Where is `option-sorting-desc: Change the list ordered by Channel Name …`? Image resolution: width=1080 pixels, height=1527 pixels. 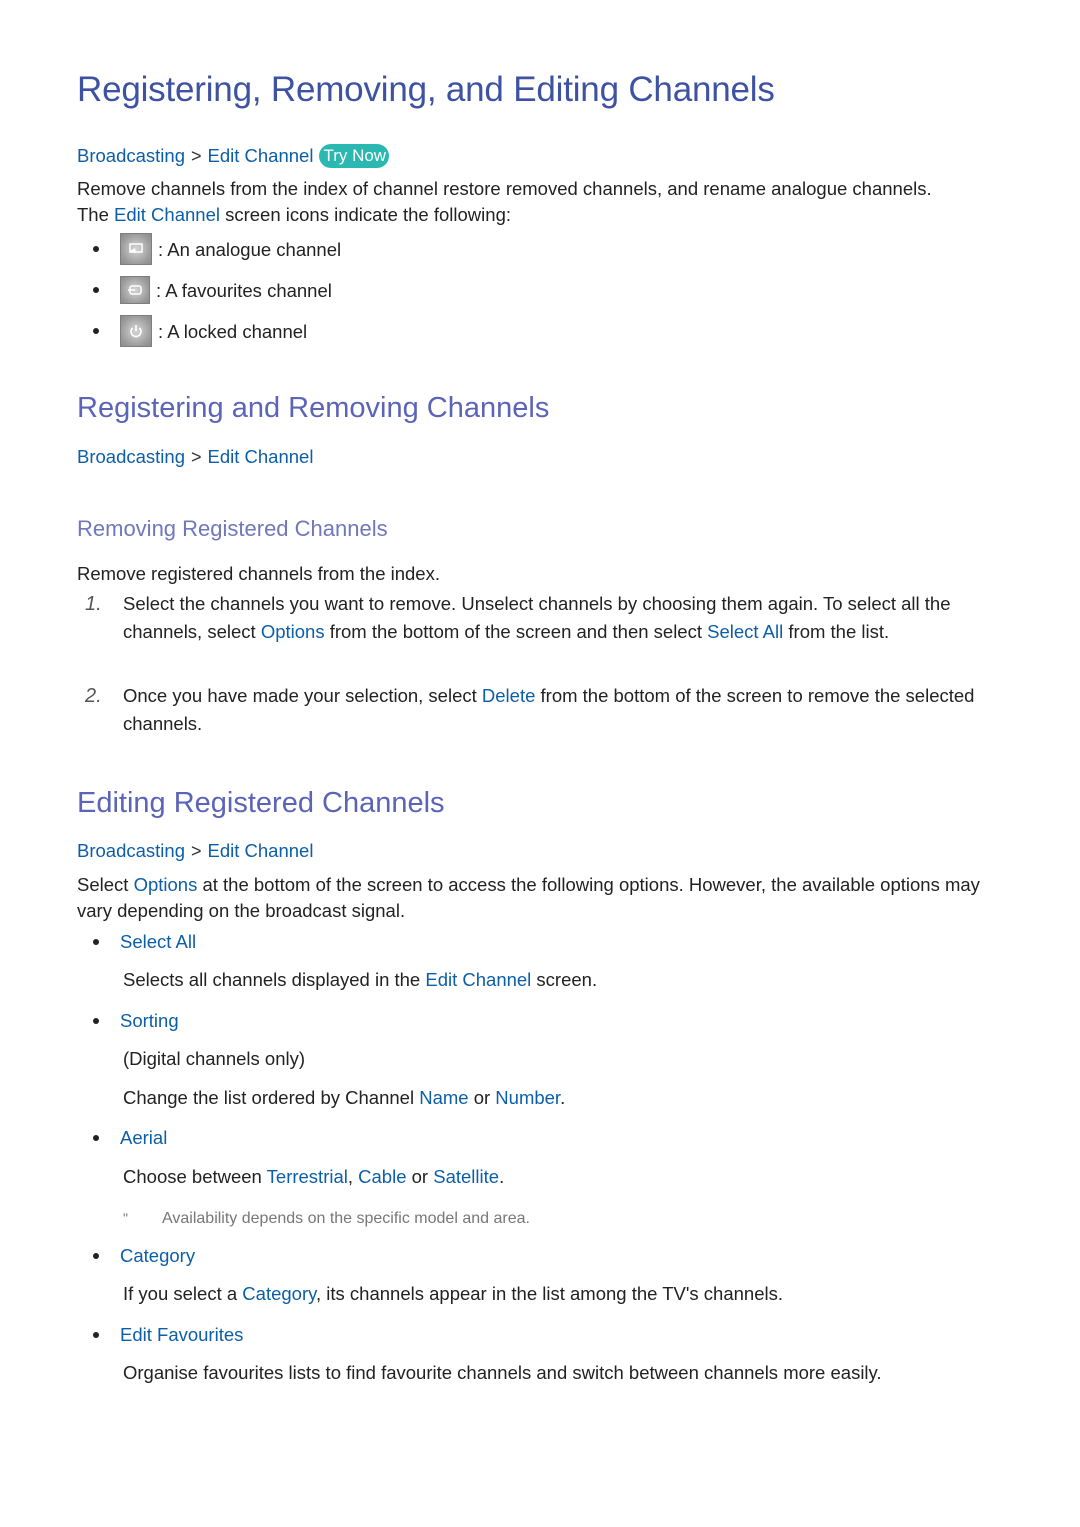 option-sorting-desc: Change the list ordered by Channel Name … is located at coordinates (344, 1097).